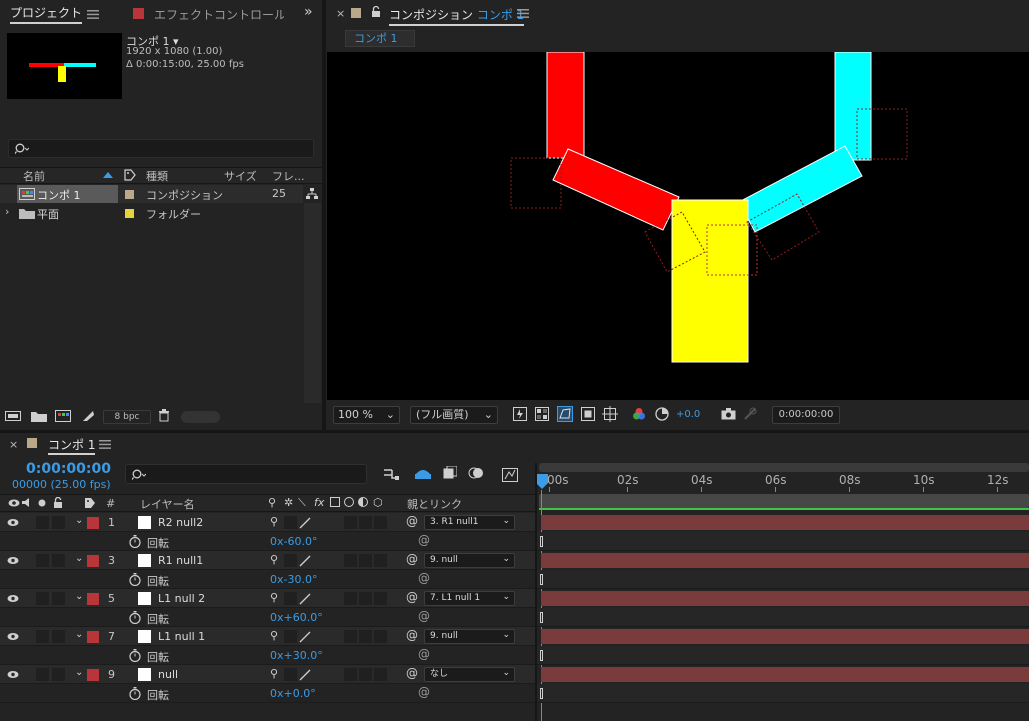  What do you see at coordinates (267, 541) in the screenshot?
I see `property-row-rotation: 回転 0x-60.0° @` at bounding box center [267, 541].